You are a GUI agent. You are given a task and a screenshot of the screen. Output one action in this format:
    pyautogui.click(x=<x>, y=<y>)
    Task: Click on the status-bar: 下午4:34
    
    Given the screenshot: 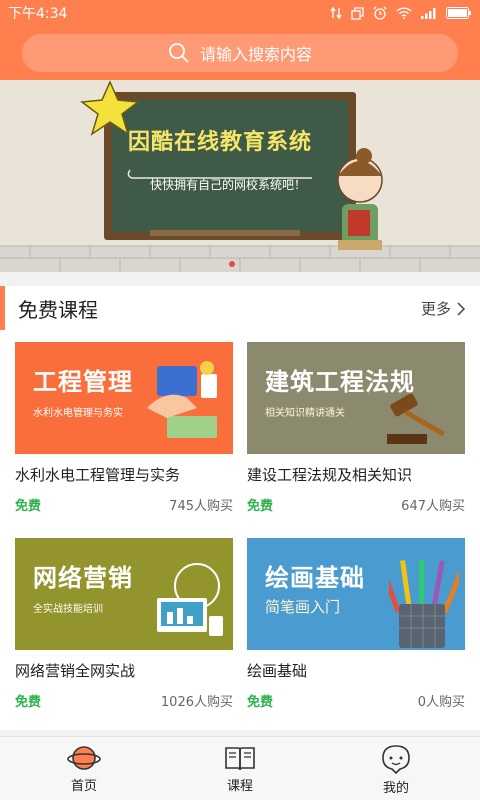 What is the action you would take?
    pyautogui.click(x=240, y=13)
    